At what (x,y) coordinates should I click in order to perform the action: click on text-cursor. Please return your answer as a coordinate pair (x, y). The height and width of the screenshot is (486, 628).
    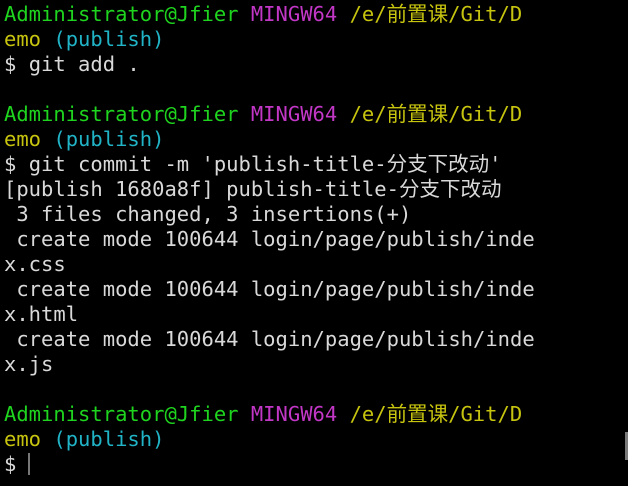
    Looking at the image, I should click on (29, 464).